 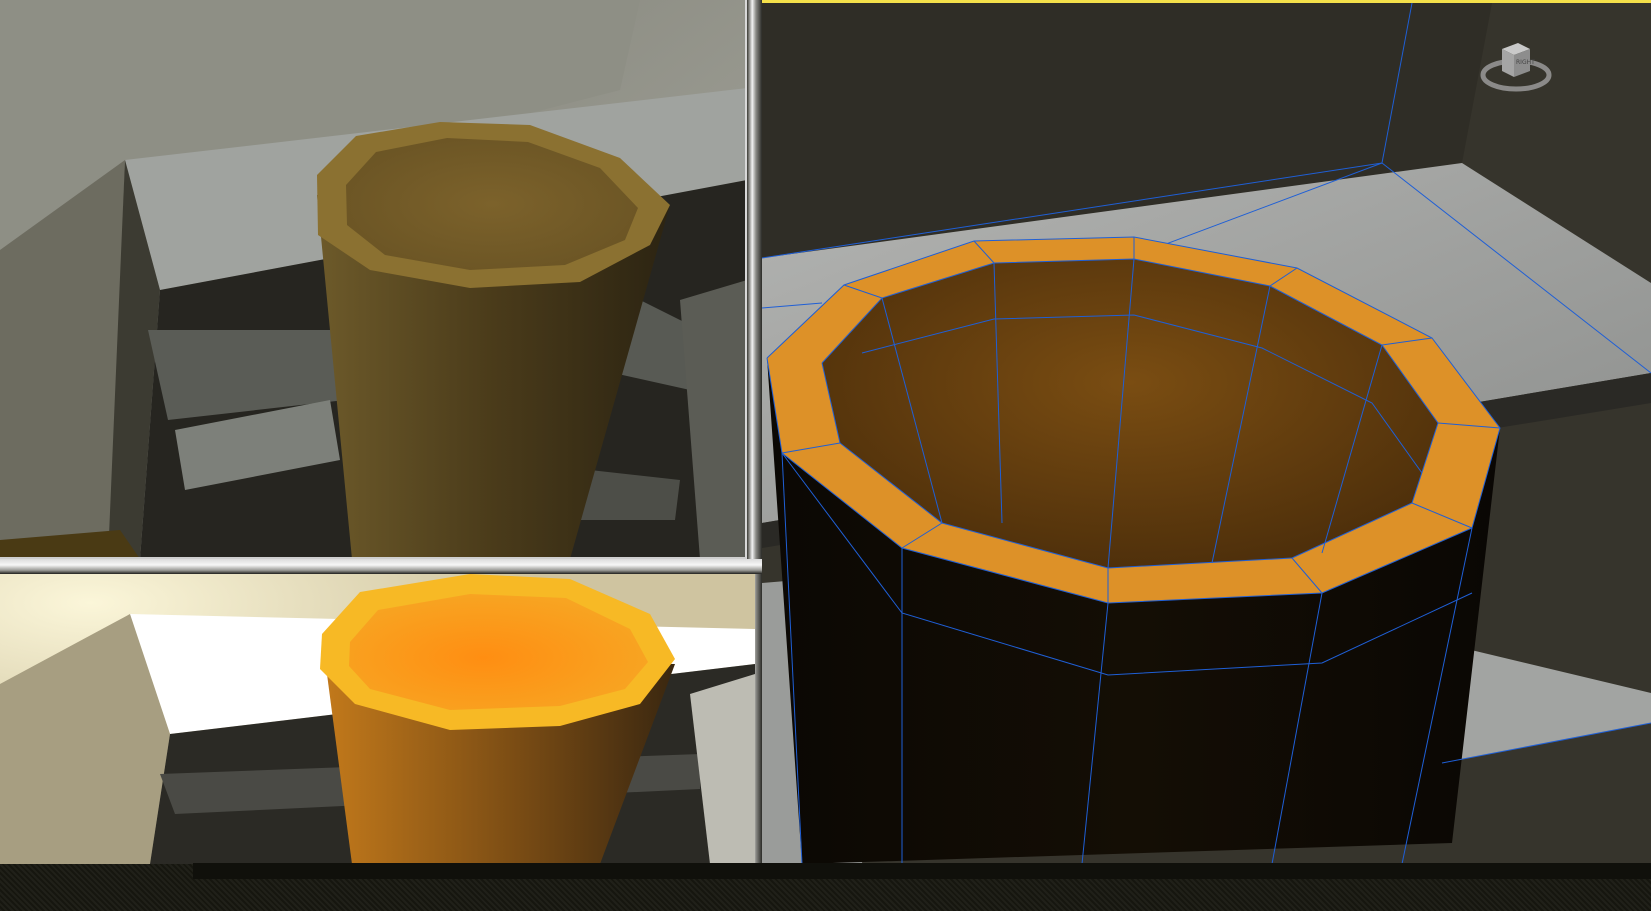 I want to click on viewcube-face-label: RIGHT, so click(x=1525, y=62).